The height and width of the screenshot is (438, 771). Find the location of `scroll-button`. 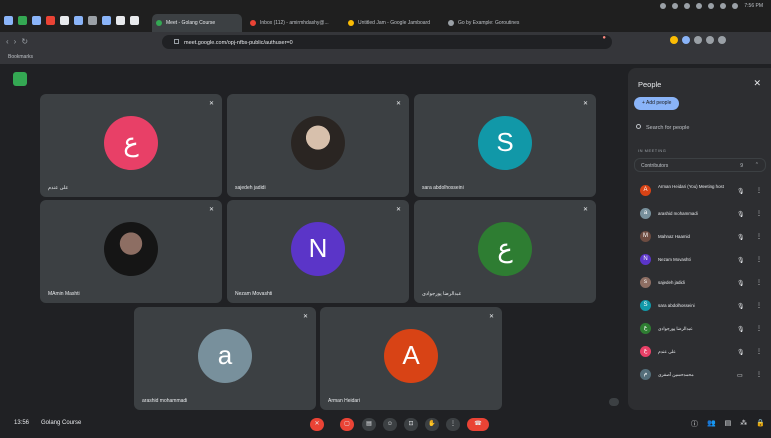

scroll-button is located at coordinates (614, 402).